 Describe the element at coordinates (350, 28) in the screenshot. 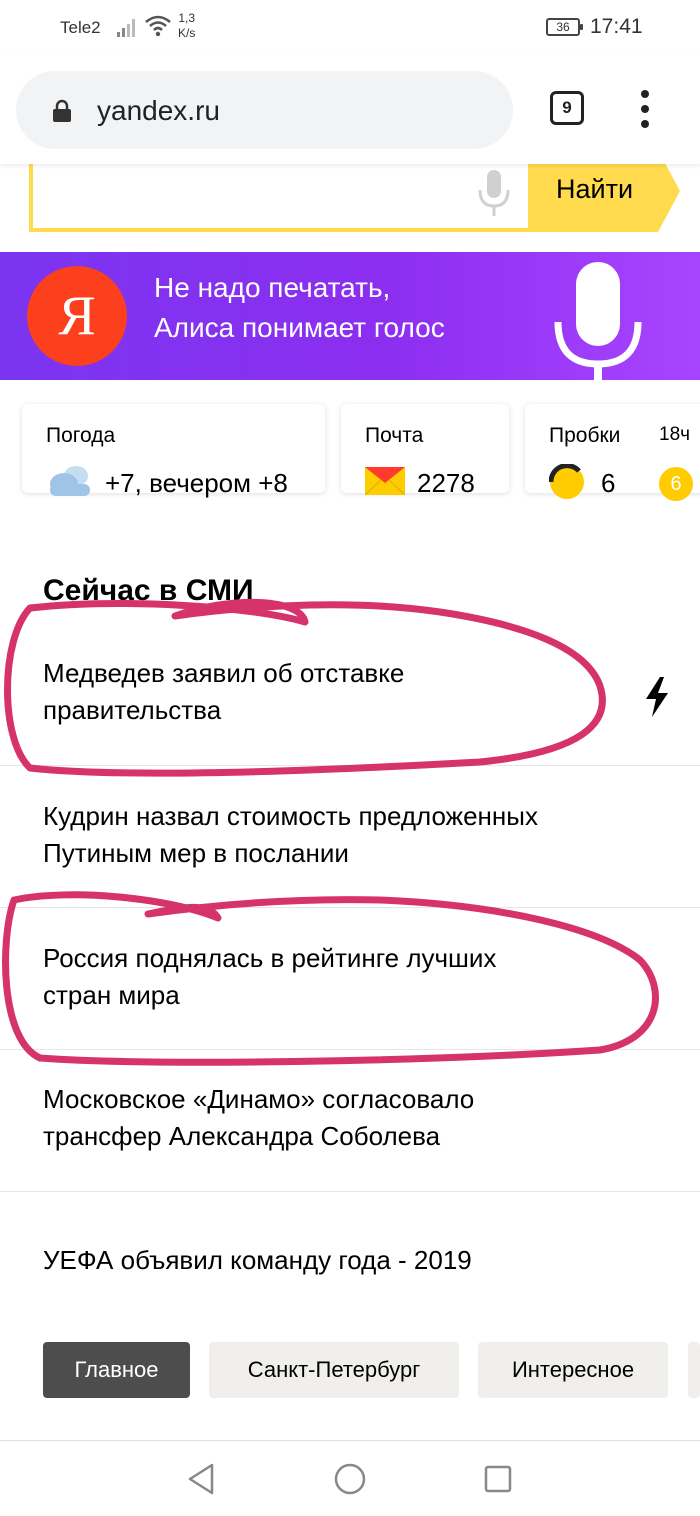

I see `status-bar: Tele2 1,3 K/s 36 17:41` at that location.